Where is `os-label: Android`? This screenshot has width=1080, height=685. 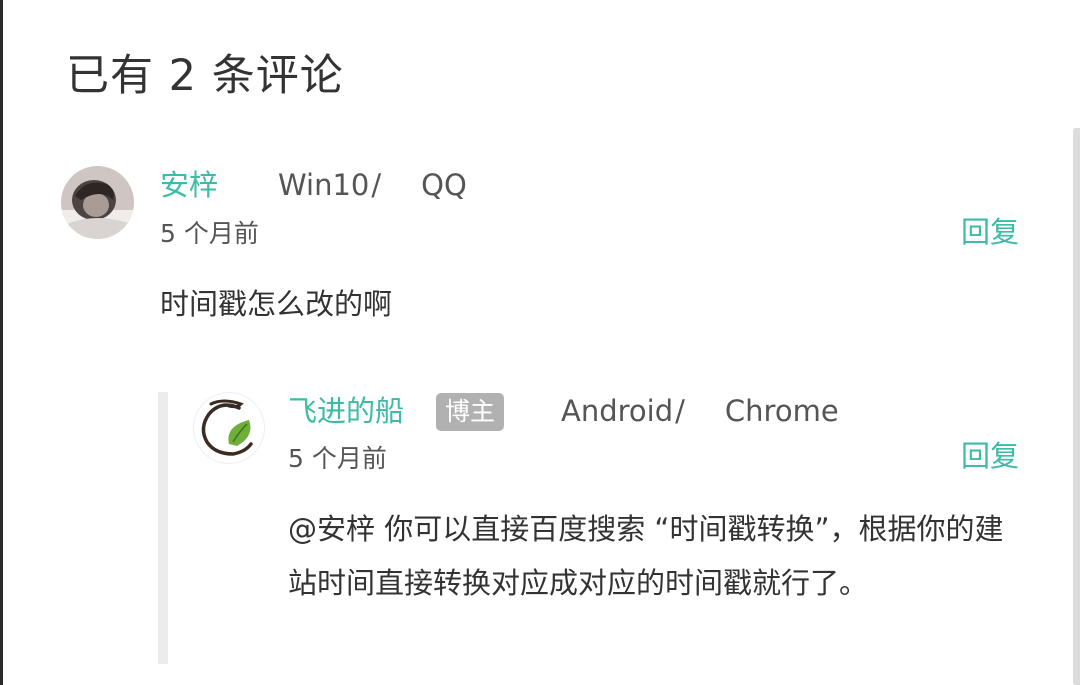 os-label: Android is located at coordinates (617, 411).